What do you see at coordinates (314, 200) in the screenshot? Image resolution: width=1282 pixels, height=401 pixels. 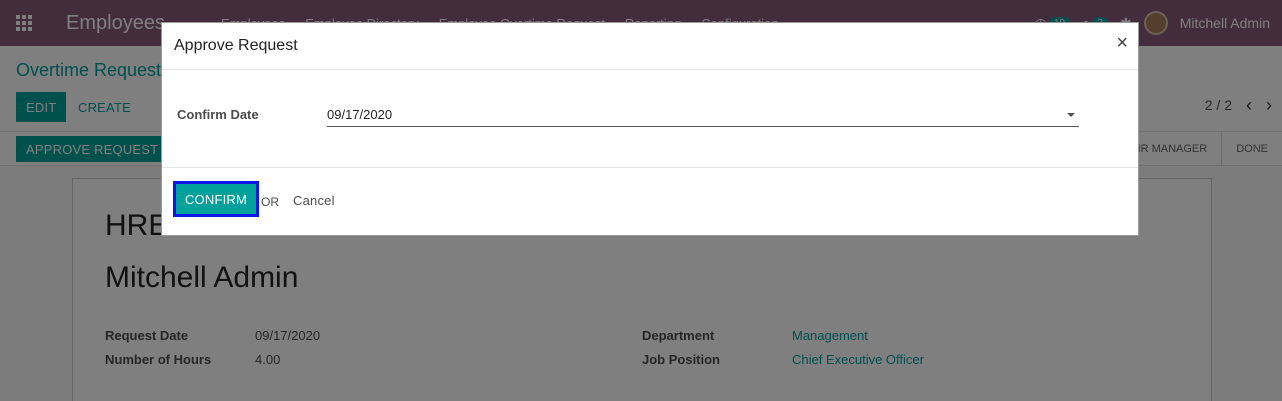 I see `cancel-button: Cancel` at bounding box center [314, 200].